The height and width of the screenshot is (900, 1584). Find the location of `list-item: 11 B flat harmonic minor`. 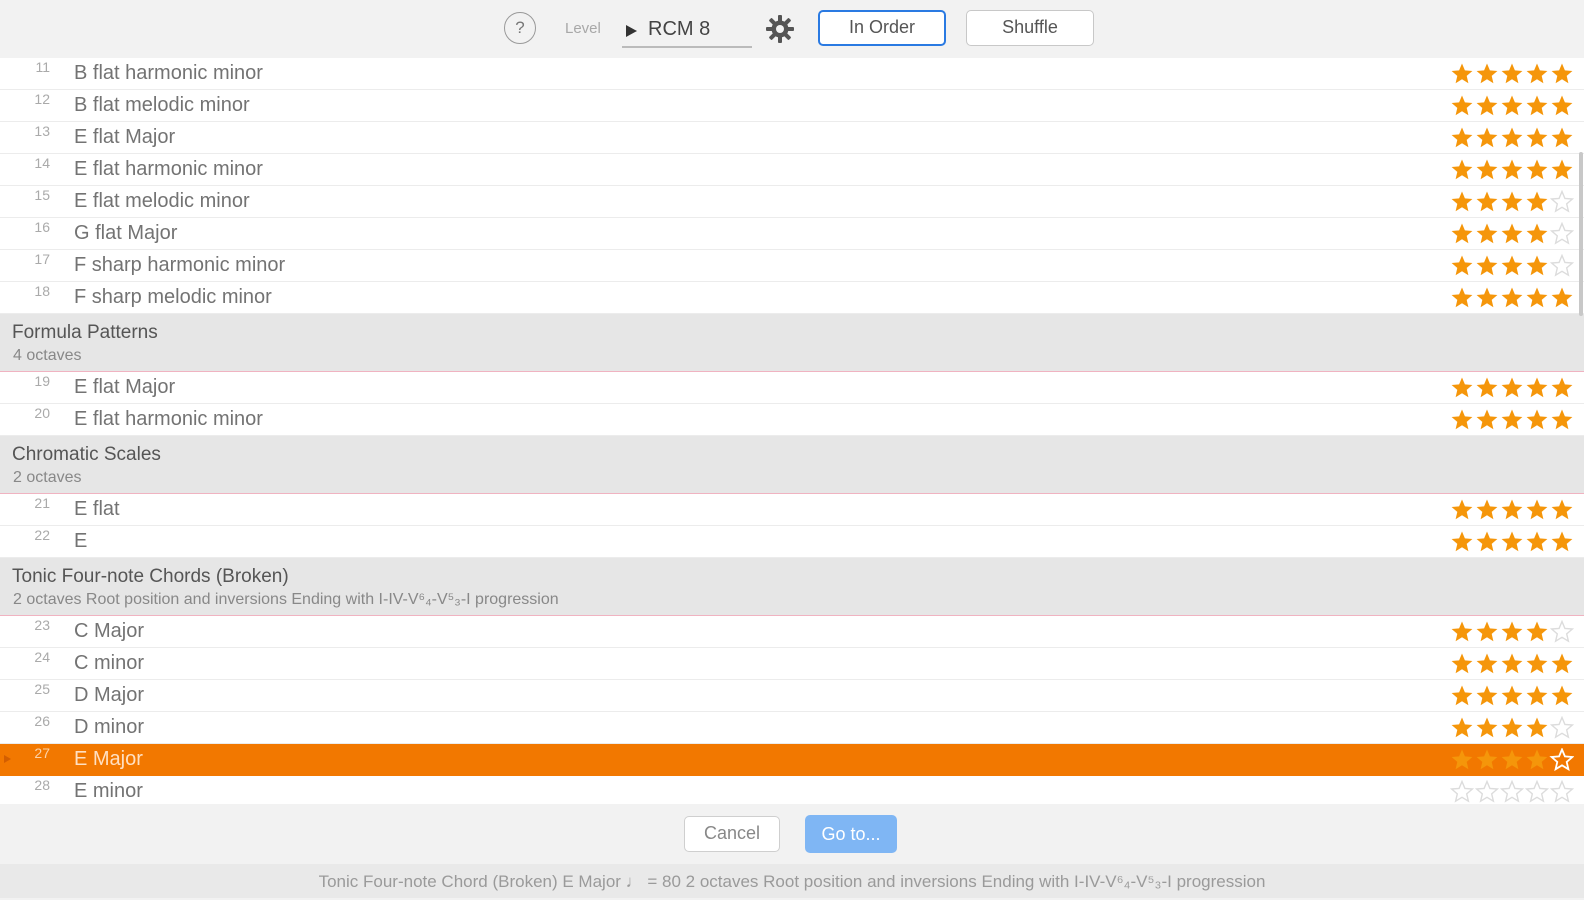

list-item: 11 B flat harmonic minor is located at coordinates (792, 74).